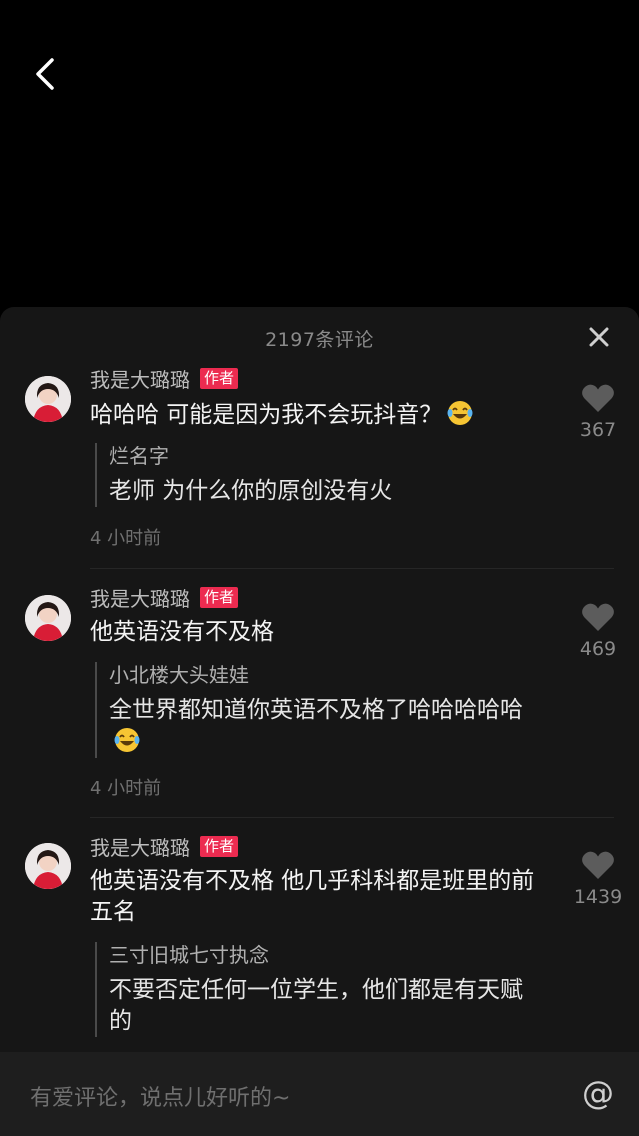  Describe the element at coordinates (182, 632) in the screenshot. I see `comment-text: 他英语没有不及格` at that location.